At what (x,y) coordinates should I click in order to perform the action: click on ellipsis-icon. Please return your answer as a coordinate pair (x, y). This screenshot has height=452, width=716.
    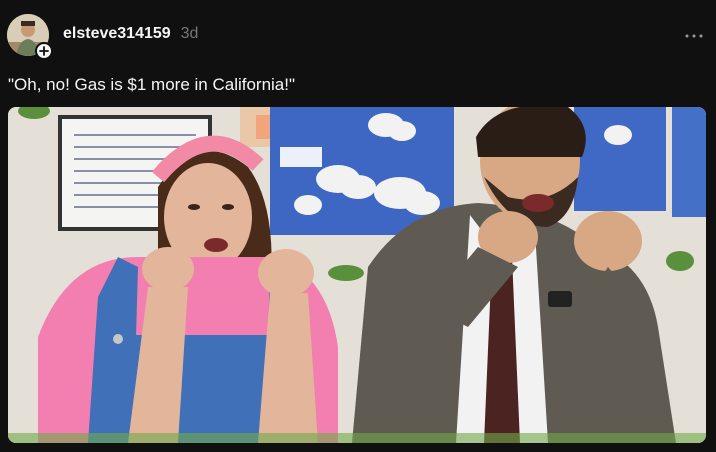
    Looking at the image, I should click on (694, 36).